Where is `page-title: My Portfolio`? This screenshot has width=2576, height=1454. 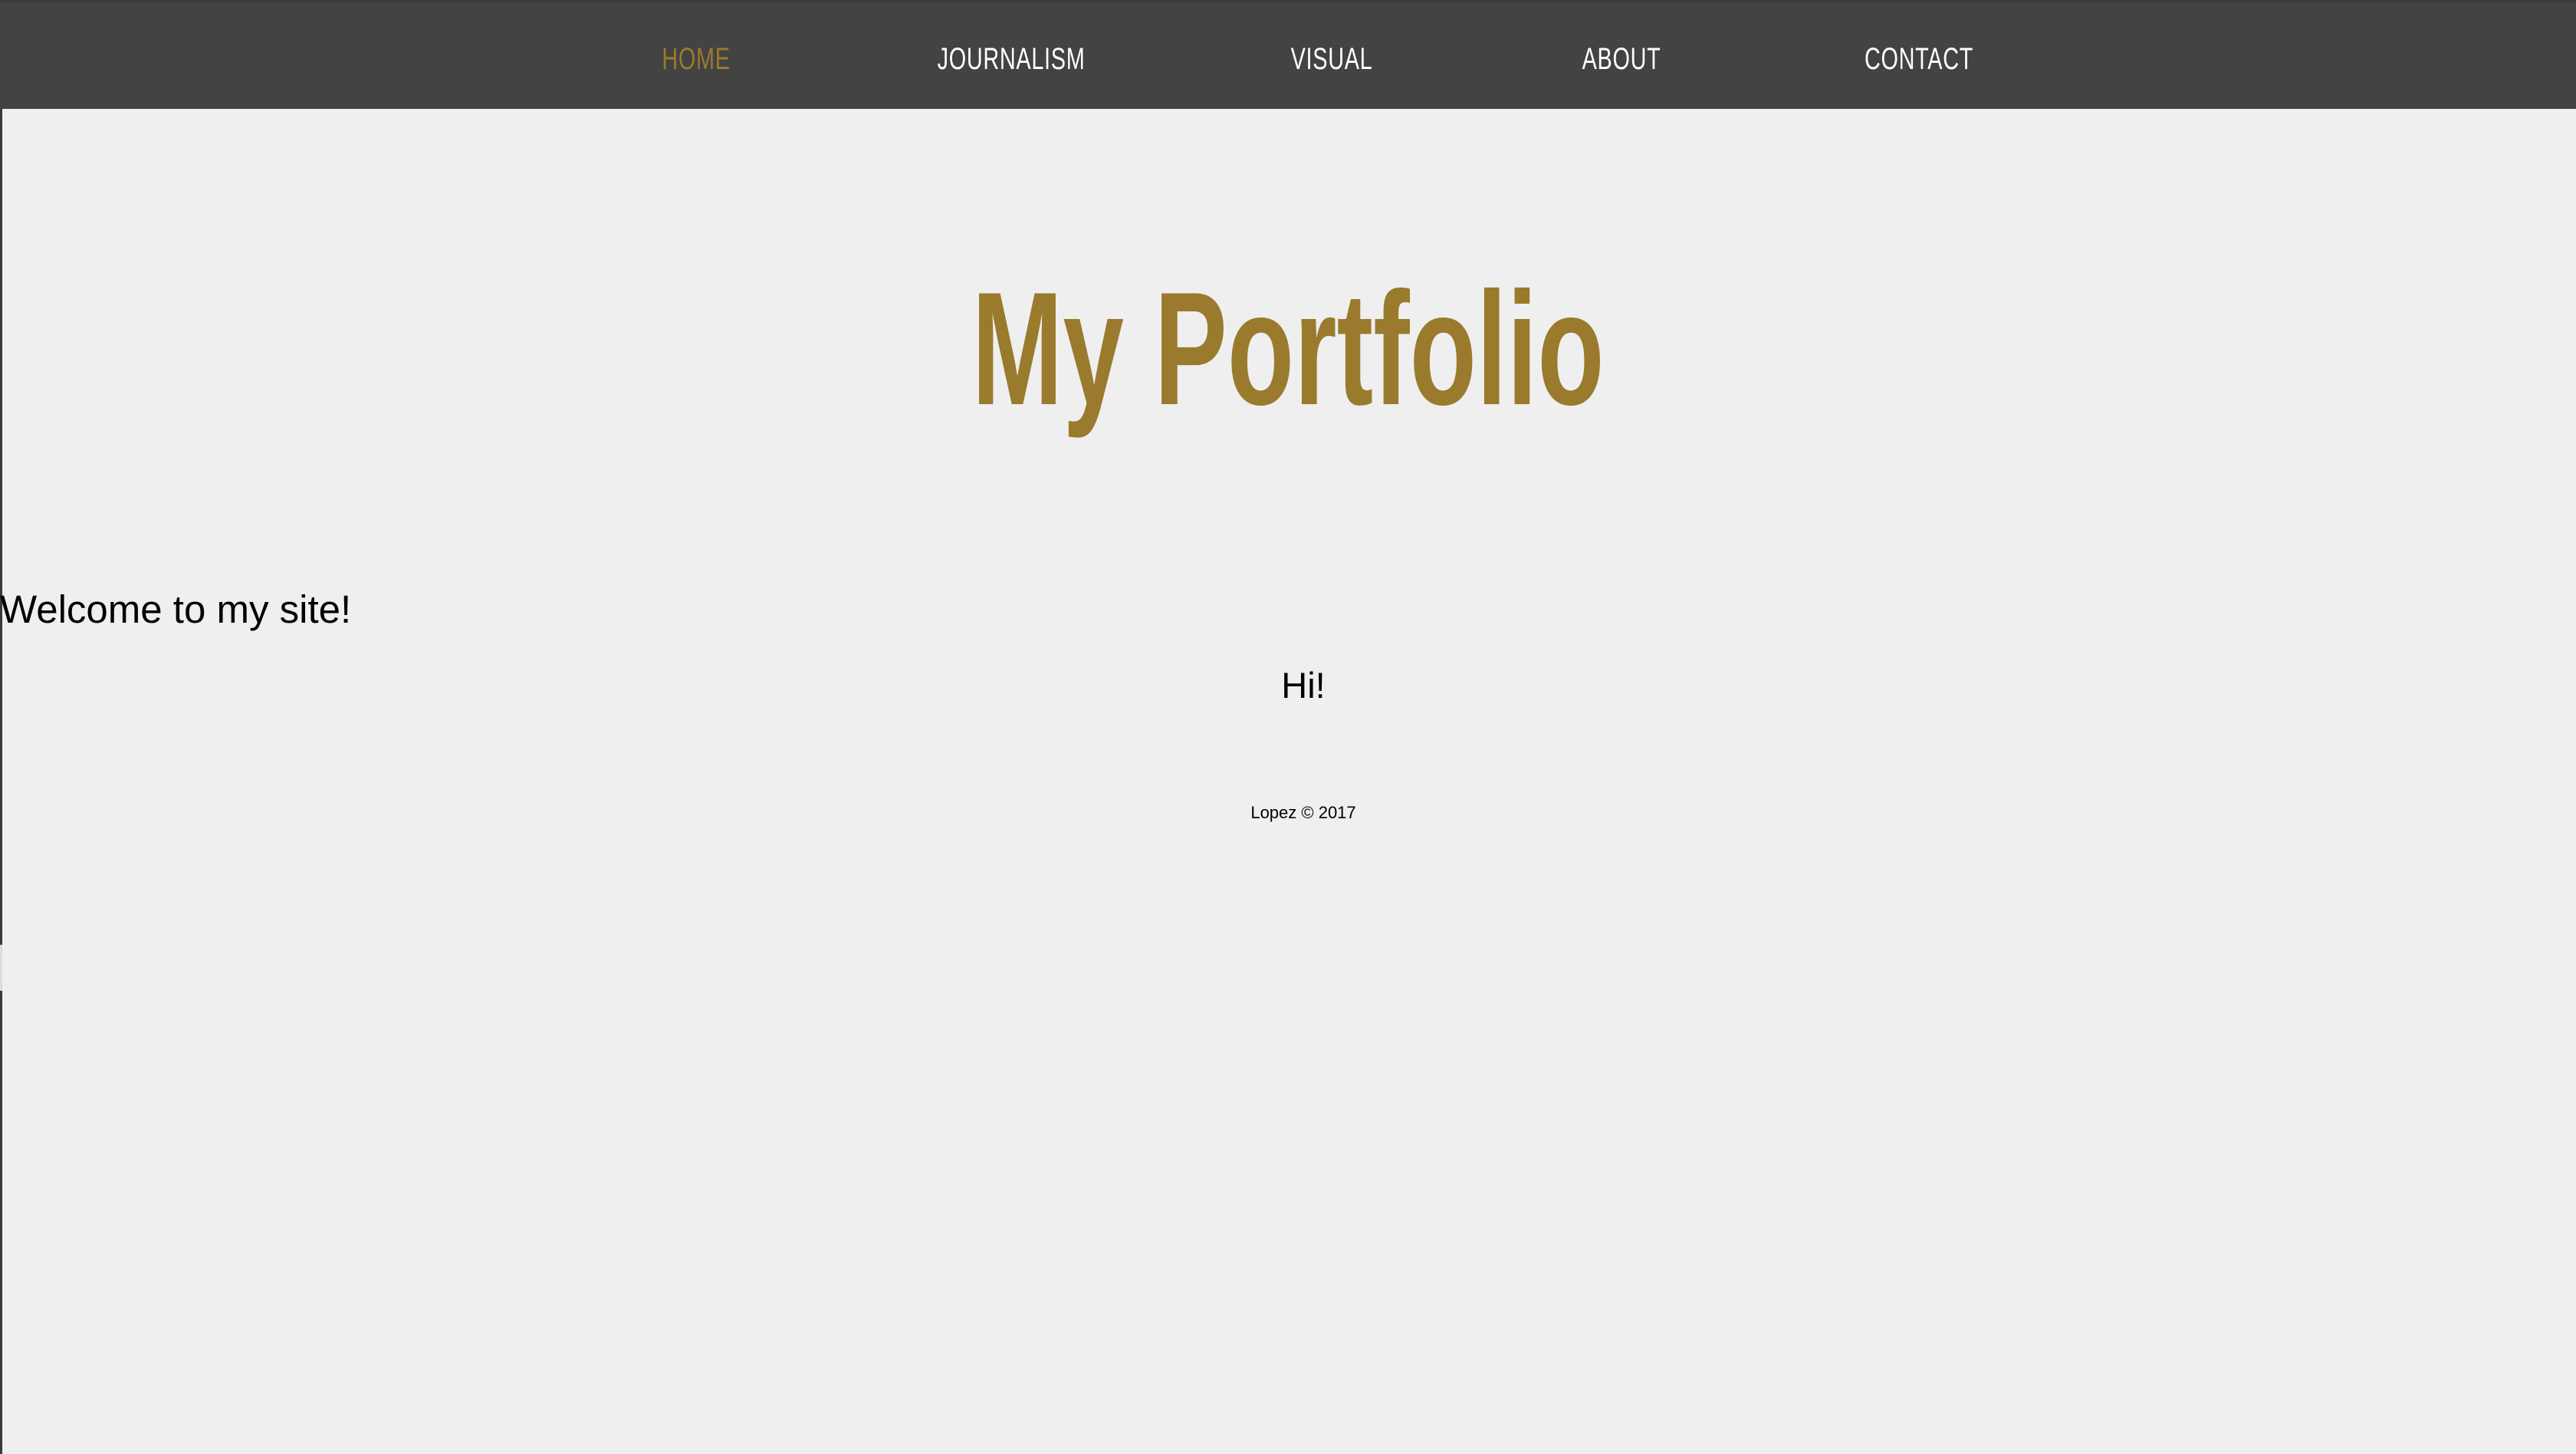
page-title: My Portfolio is located at coordinates (1288, 348).